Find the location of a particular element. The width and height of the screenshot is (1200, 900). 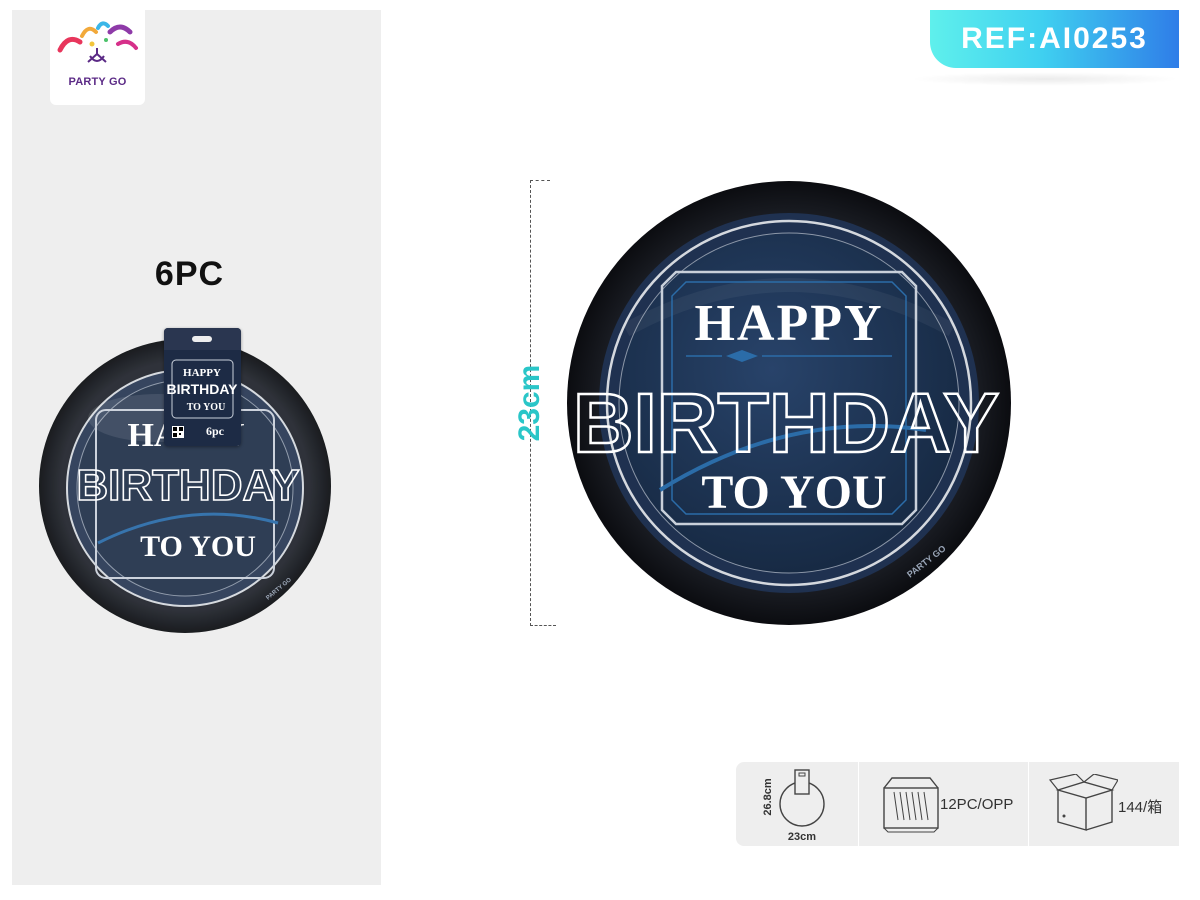

brand-logo: PARTY GO is located at coordinates (97, 57).